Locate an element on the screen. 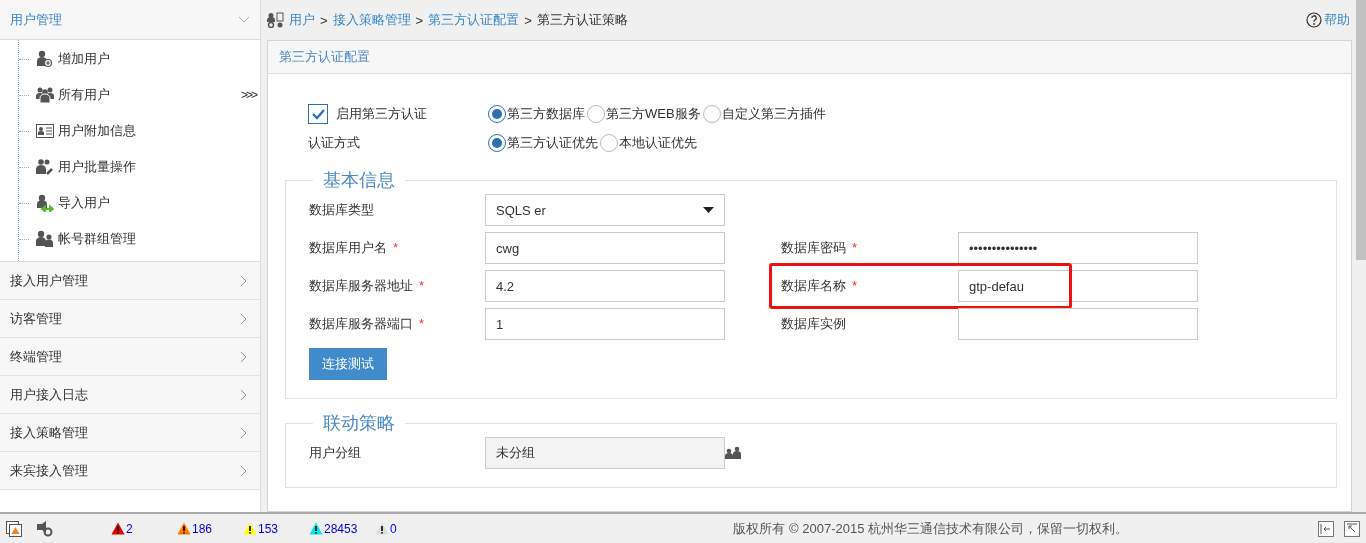 The height and width of the screenshot is (543, 1366). sidebar-item: 用户附加信息 is located at coordinates (130, 131).